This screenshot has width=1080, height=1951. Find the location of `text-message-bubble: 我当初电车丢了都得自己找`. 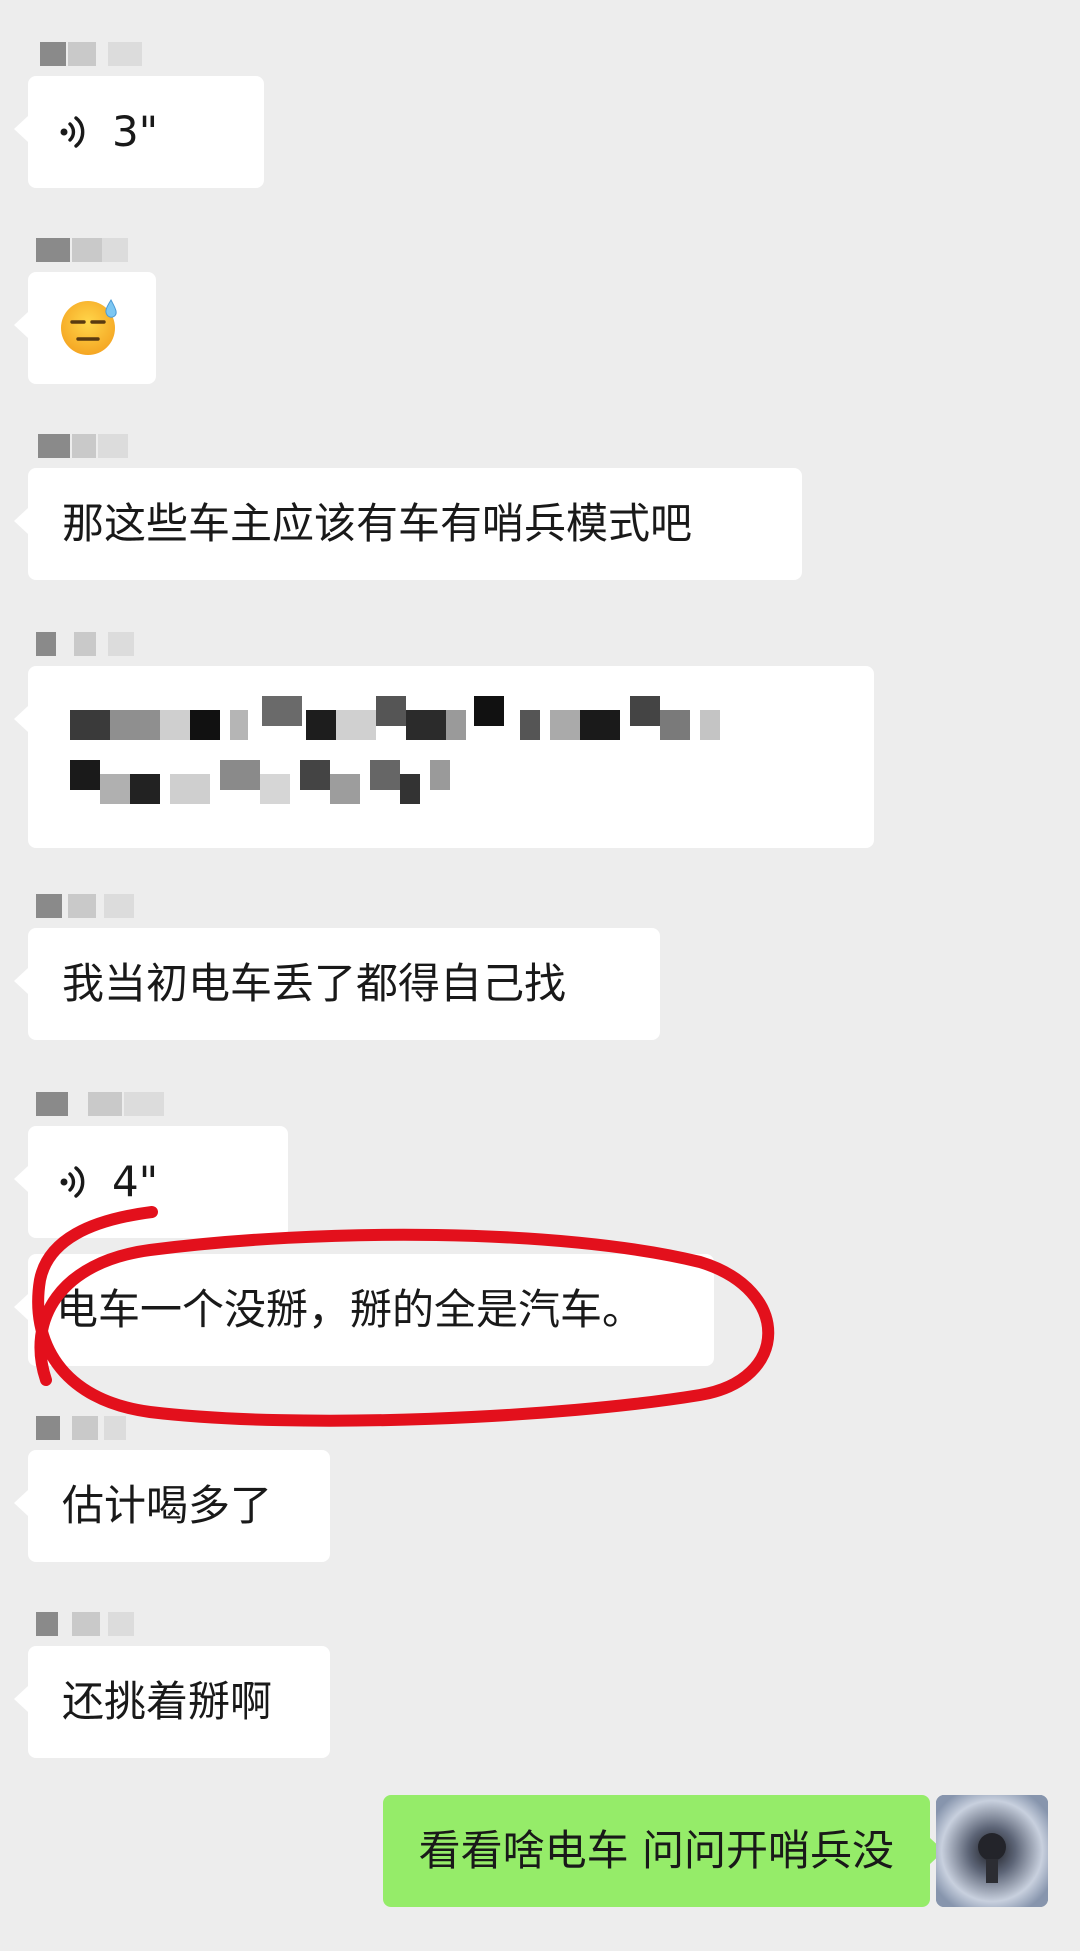

text-message-bubble: 我当初电车丢了都得自己找 is located at coordinates (337, 984).